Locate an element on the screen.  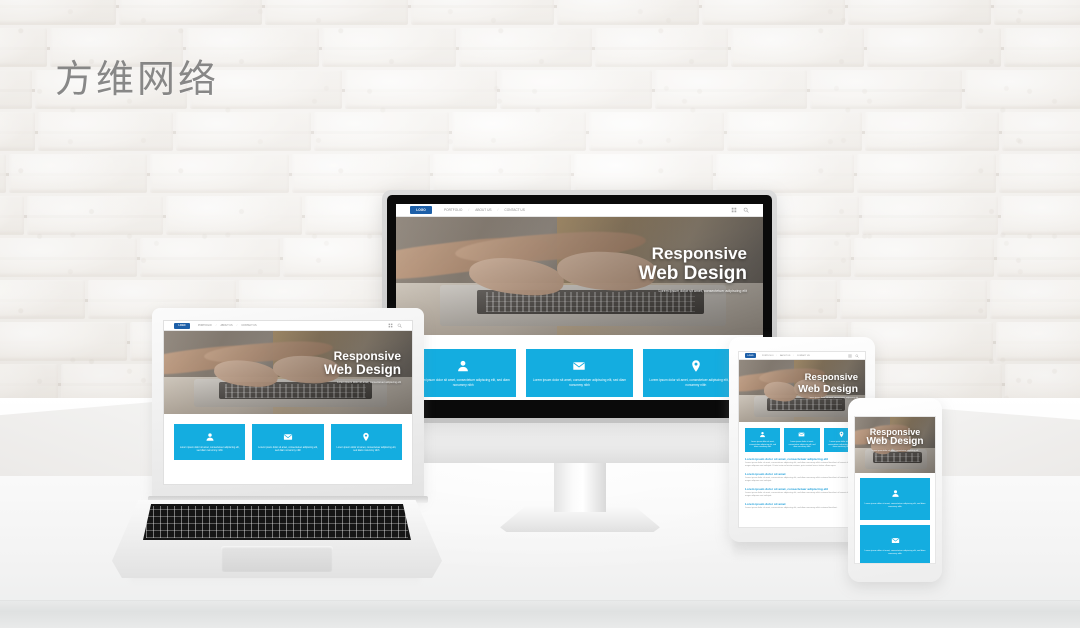
laptop-trackpad is located at coordinates (277, 559).